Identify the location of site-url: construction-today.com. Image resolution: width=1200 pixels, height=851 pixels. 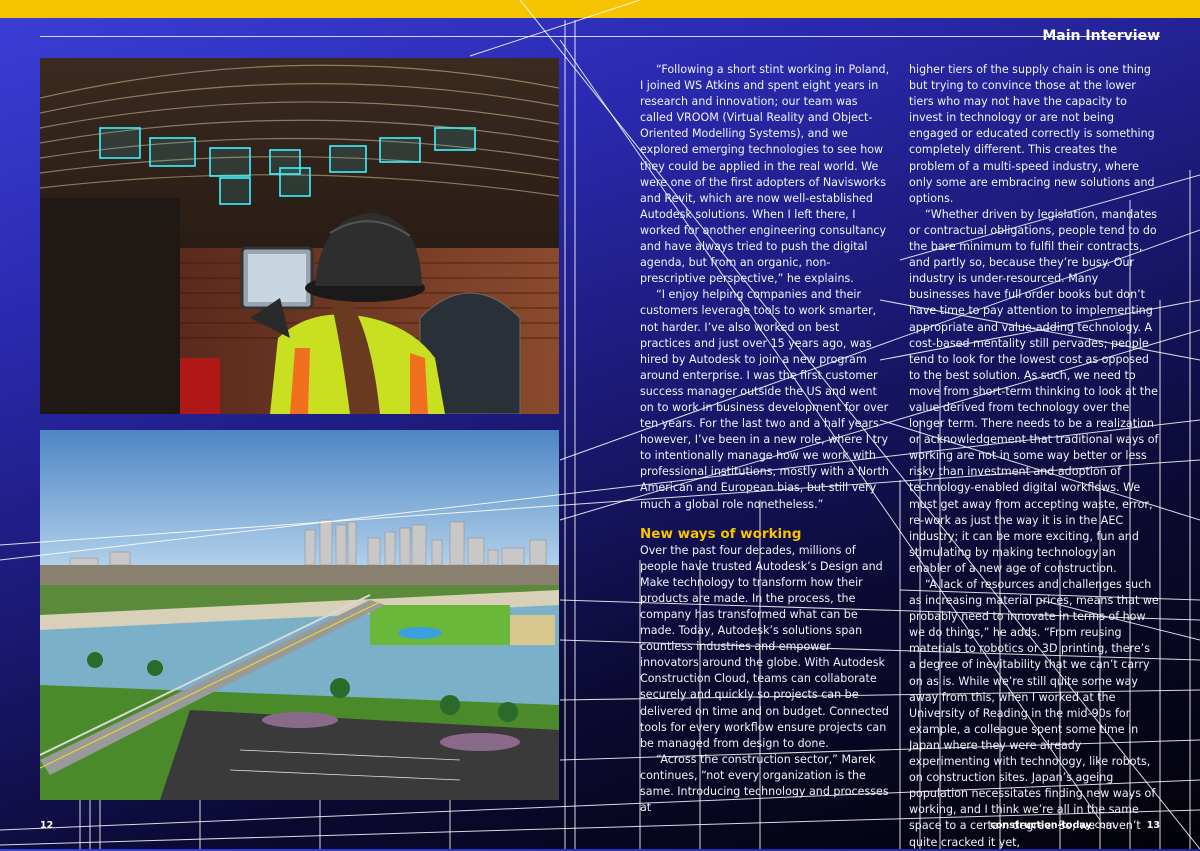
(1052, 825).